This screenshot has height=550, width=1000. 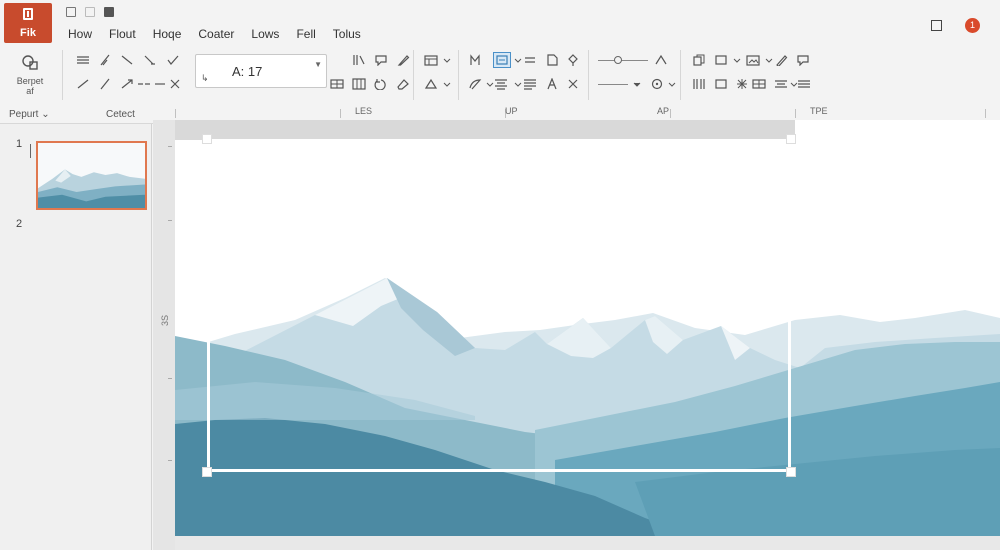 I want to click on columns-icon, so click(x=699, y=84).